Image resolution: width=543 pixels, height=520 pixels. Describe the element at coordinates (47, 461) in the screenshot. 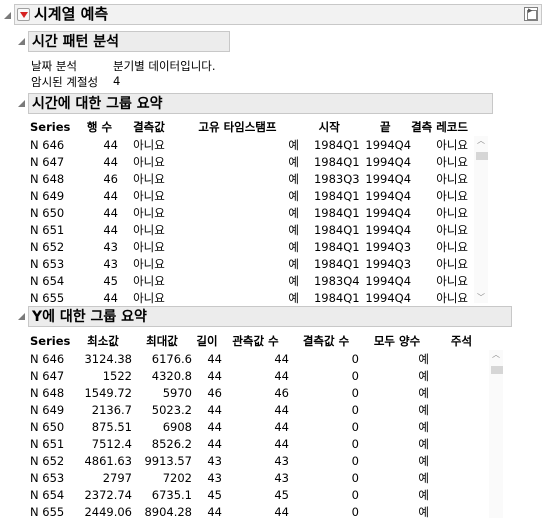

I see `table-cell: N 652` at that location.